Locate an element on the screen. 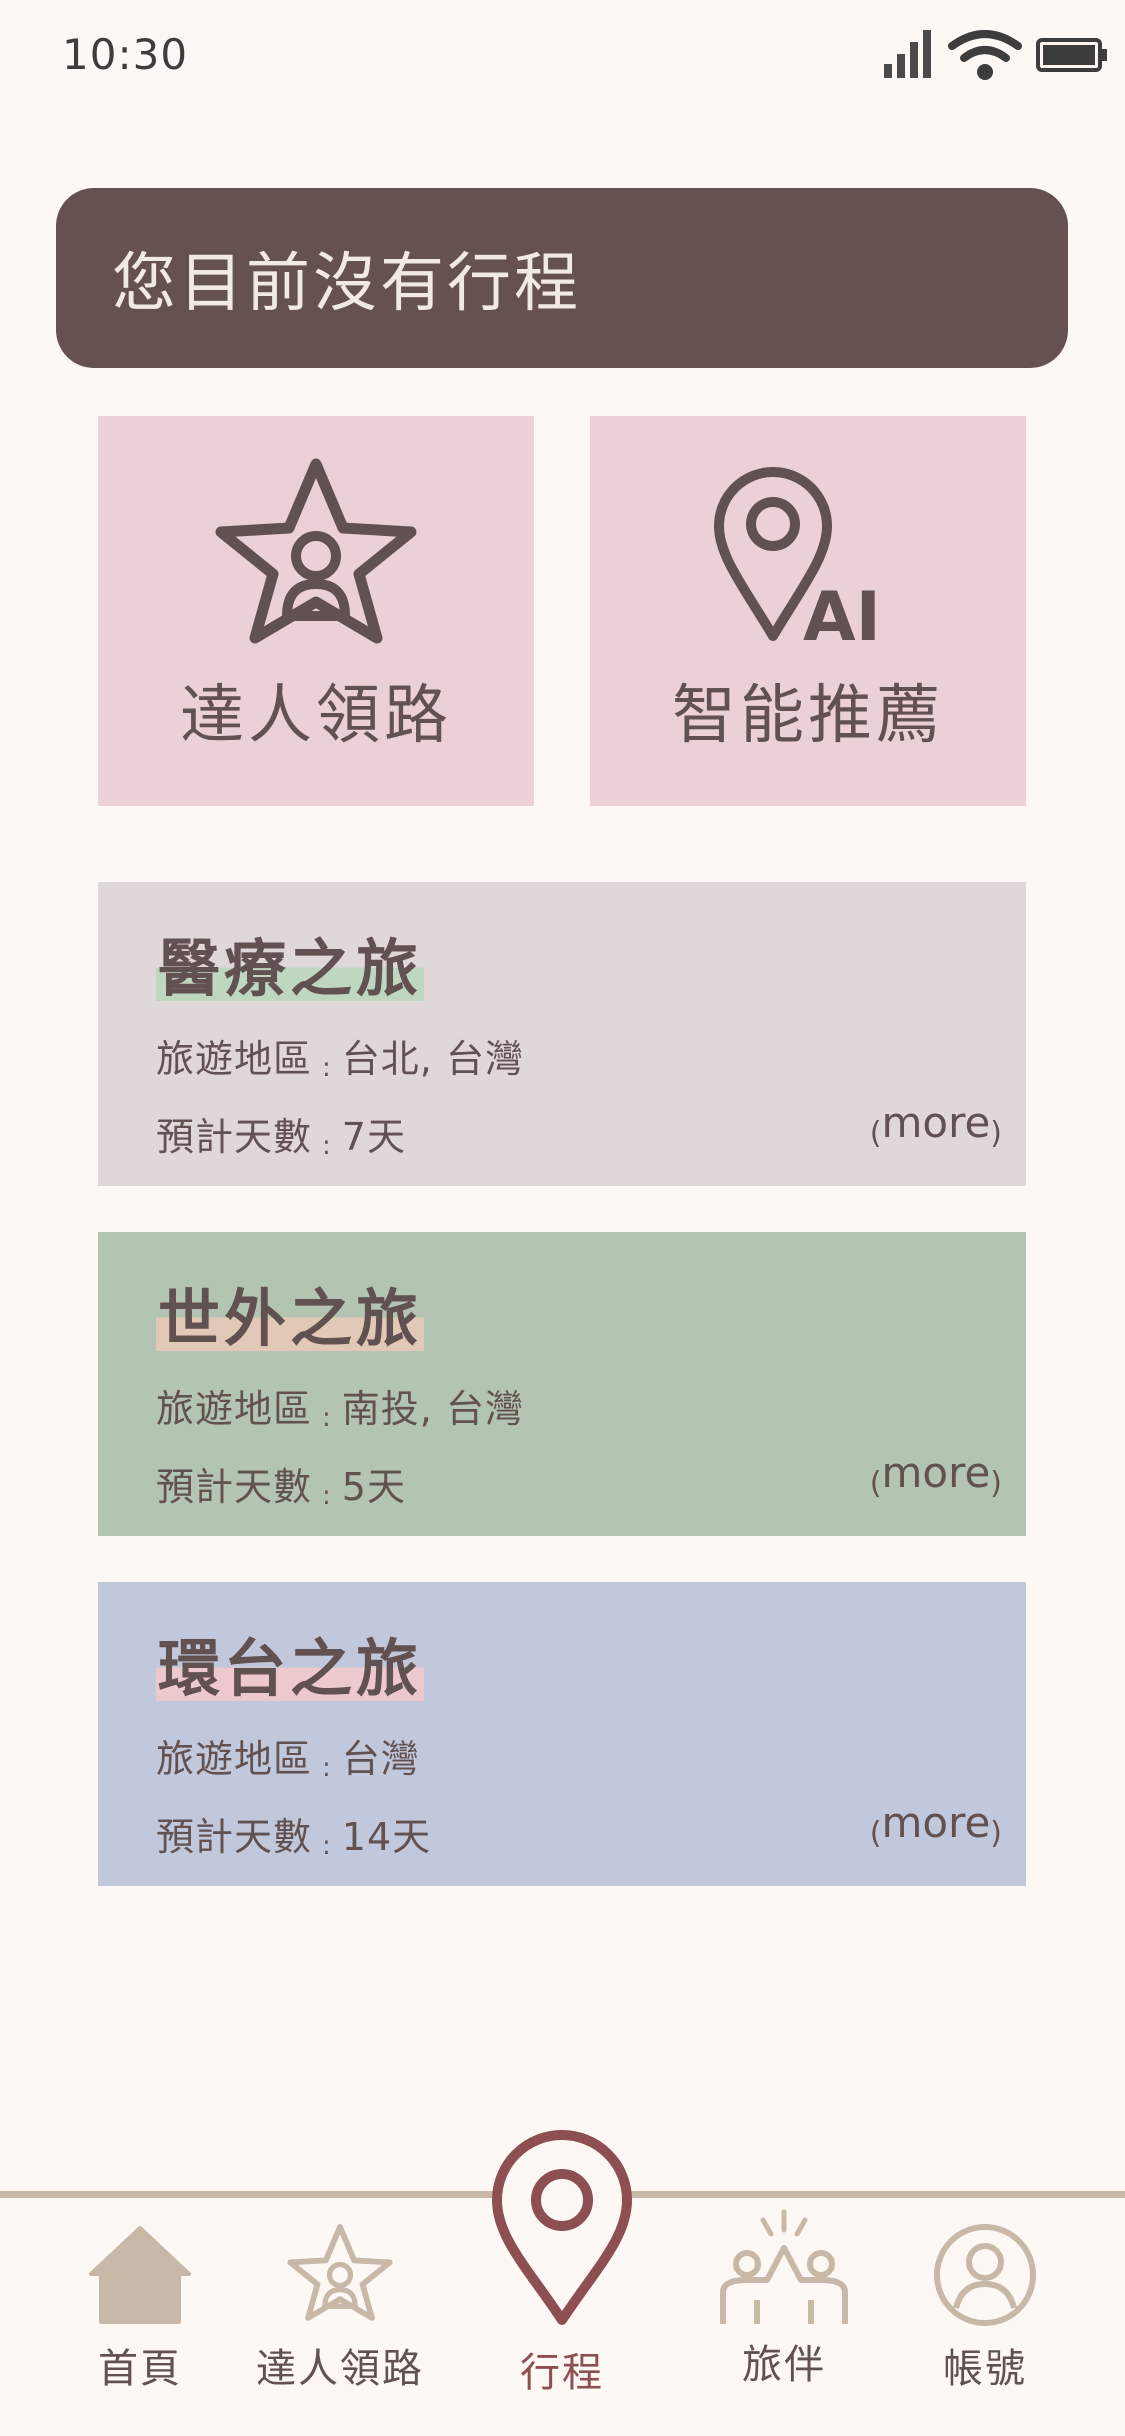 The image size is (1125, 2436). banner-text: 您目前沒有行程 is located at coordinates (346, 284).